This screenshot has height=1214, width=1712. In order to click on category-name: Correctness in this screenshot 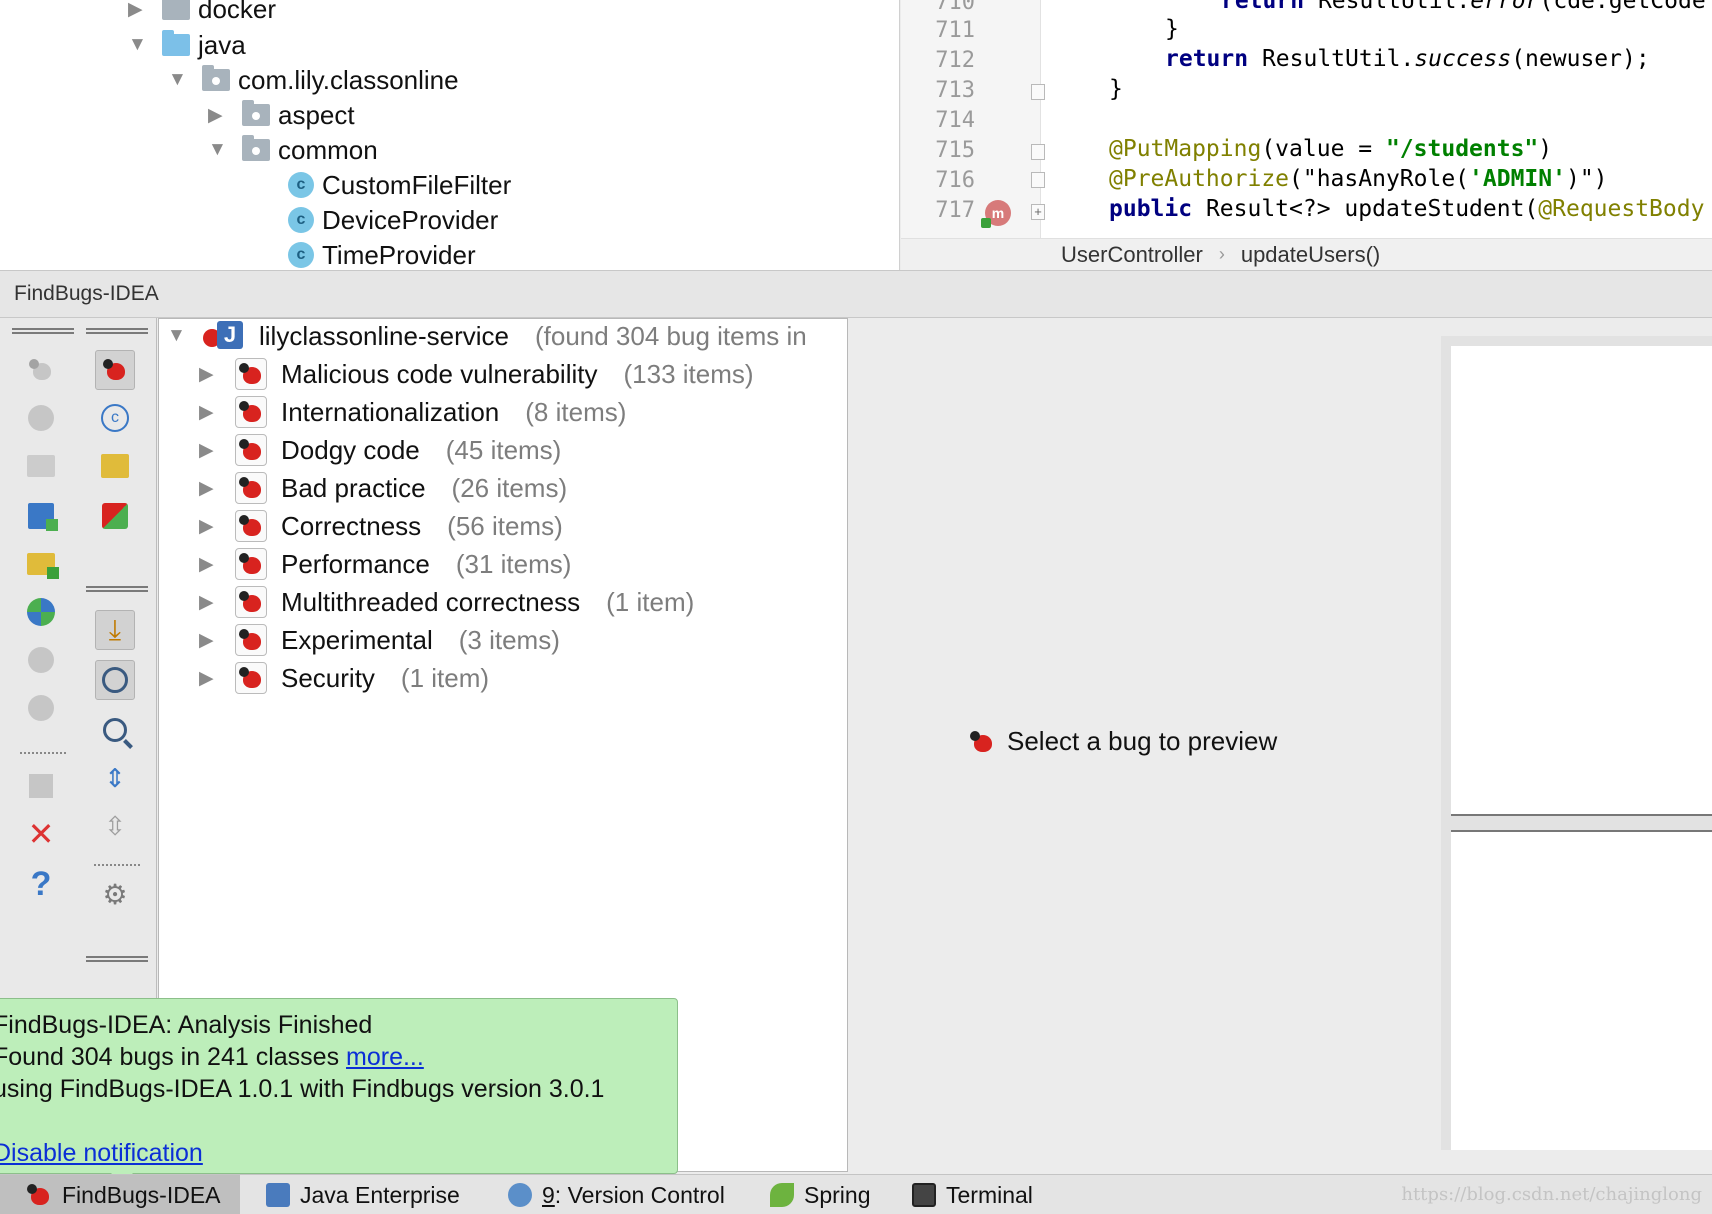, I will do `click(351, 525)`.